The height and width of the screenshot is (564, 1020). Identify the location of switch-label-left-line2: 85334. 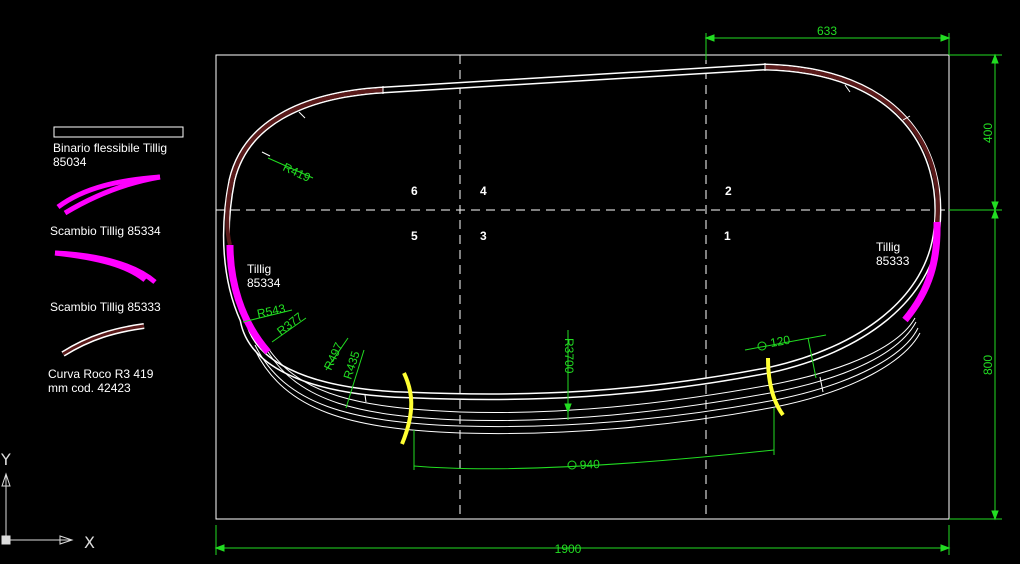
(264, 283).